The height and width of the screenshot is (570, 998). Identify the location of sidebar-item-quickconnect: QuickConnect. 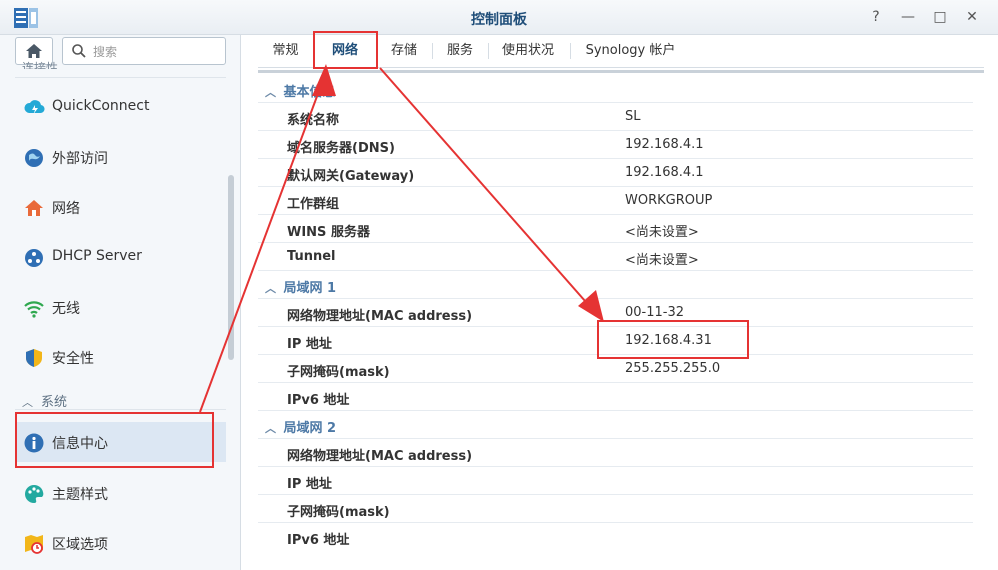
(120, 107).